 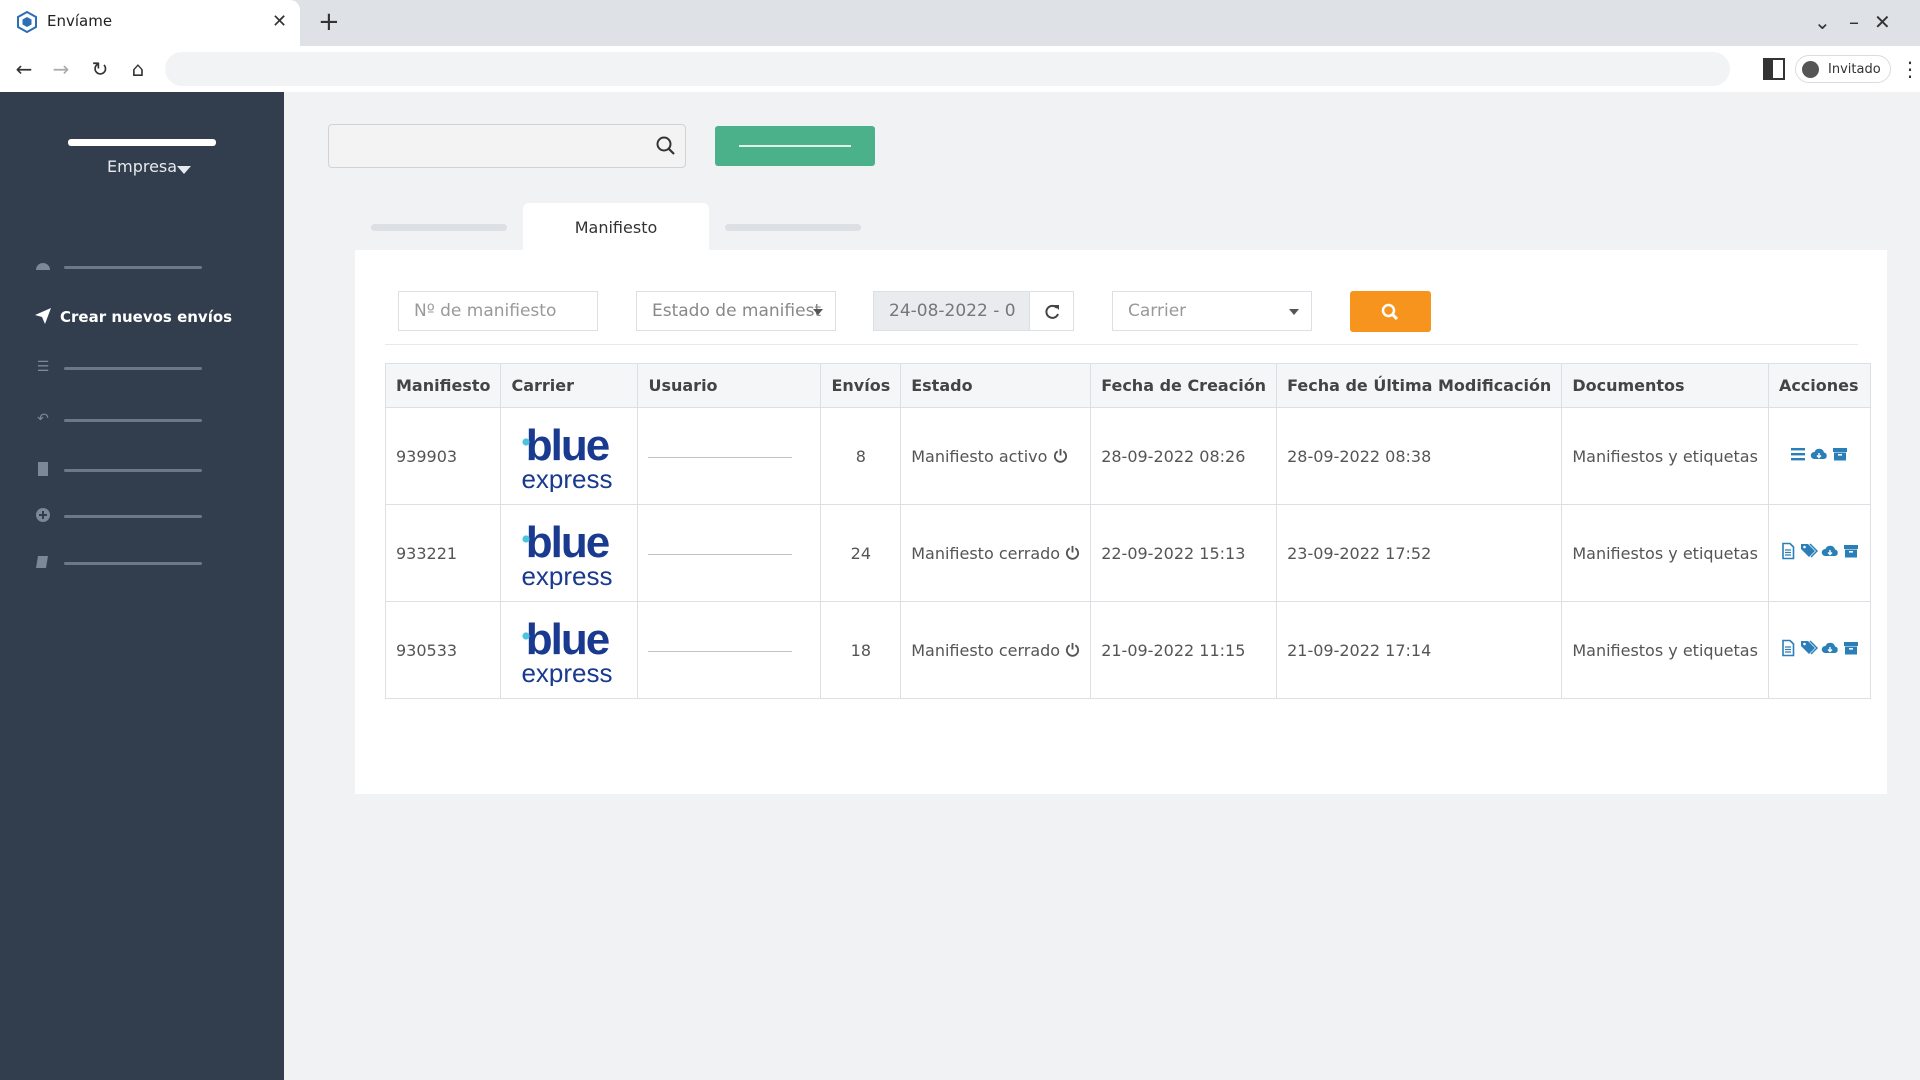 What do you see at coordinates (43, 515) in the screenshot?
I see `plus-circle-icon` at bounding box center [43, 515].